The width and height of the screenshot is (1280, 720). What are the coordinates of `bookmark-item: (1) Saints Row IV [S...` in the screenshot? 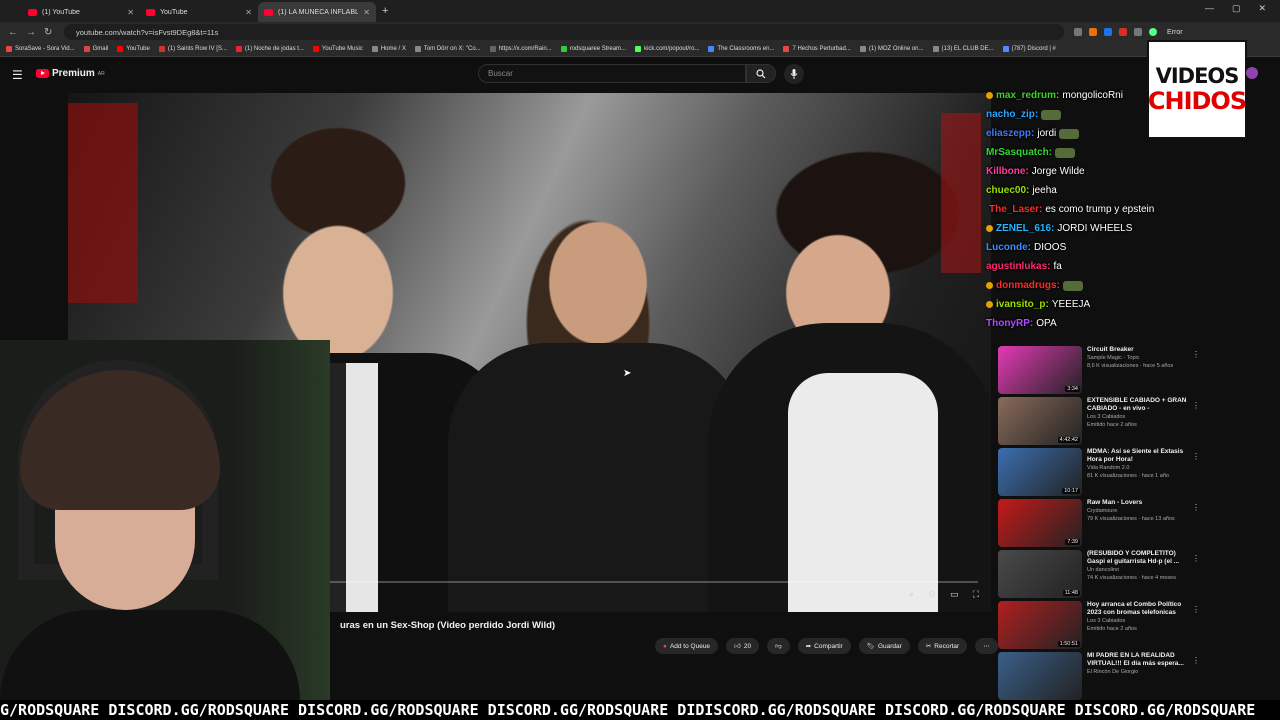 It's located at (192, 49).